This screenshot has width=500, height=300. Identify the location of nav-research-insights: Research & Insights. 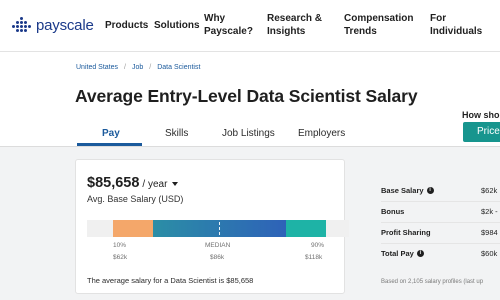
(294, 25).